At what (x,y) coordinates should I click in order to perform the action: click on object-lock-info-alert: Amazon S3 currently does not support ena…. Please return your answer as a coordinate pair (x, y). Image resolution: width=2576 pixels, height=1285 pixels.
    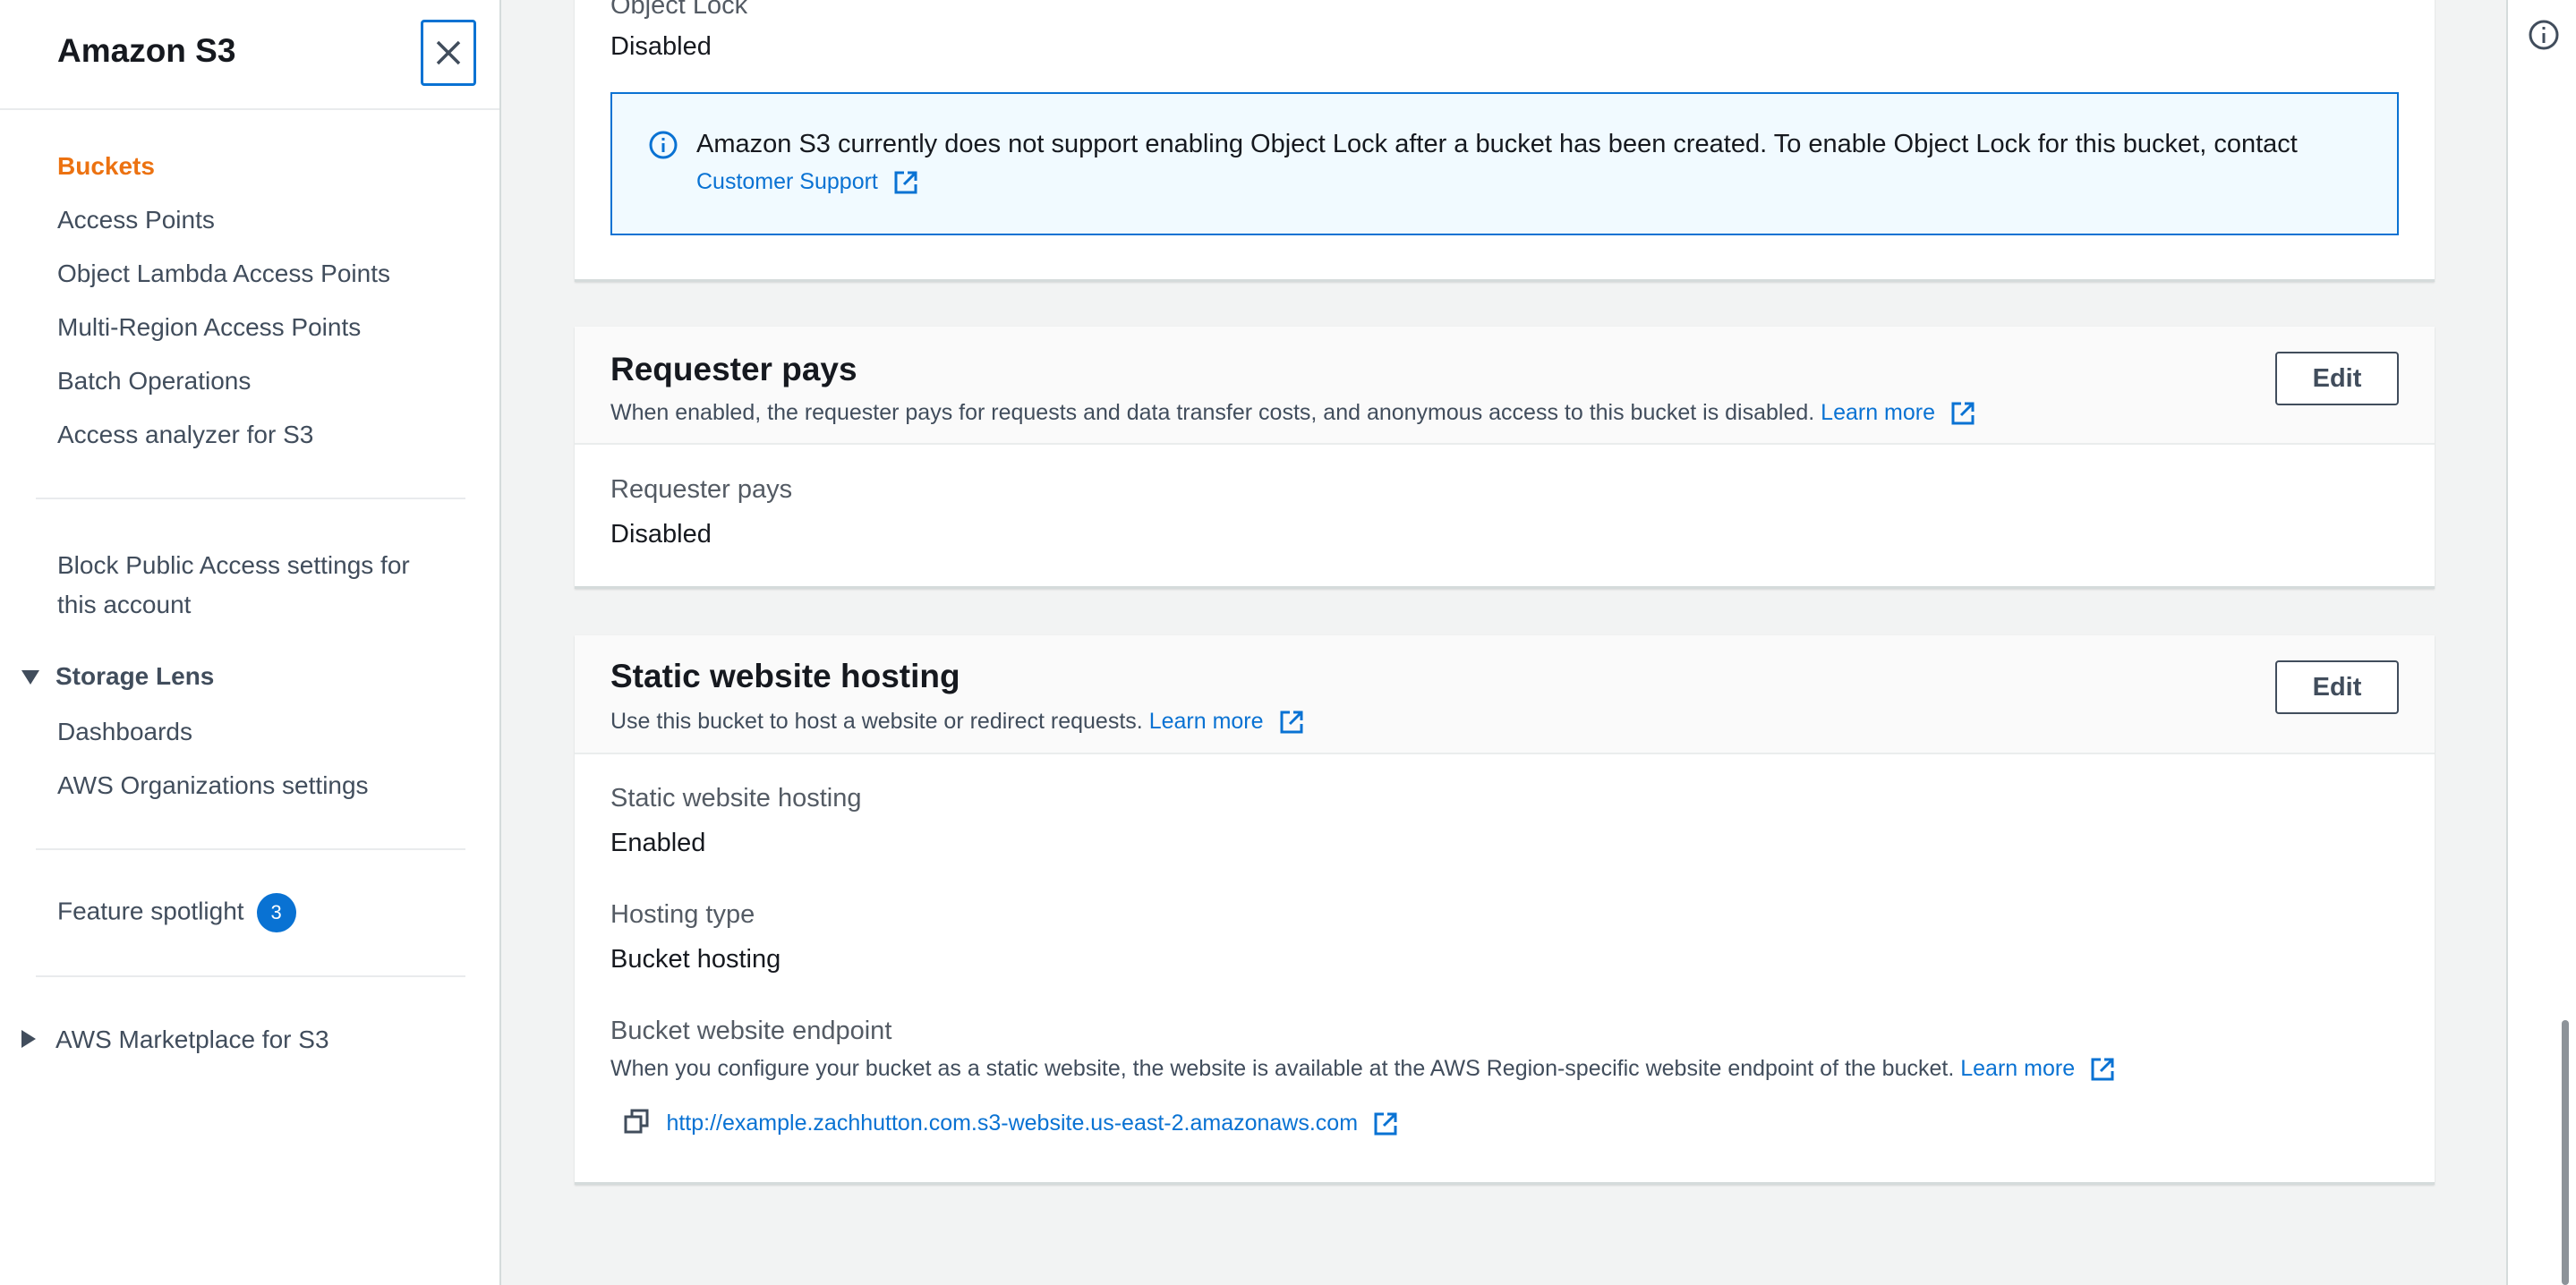
    Looking at the image, I should click on (1504, 164).